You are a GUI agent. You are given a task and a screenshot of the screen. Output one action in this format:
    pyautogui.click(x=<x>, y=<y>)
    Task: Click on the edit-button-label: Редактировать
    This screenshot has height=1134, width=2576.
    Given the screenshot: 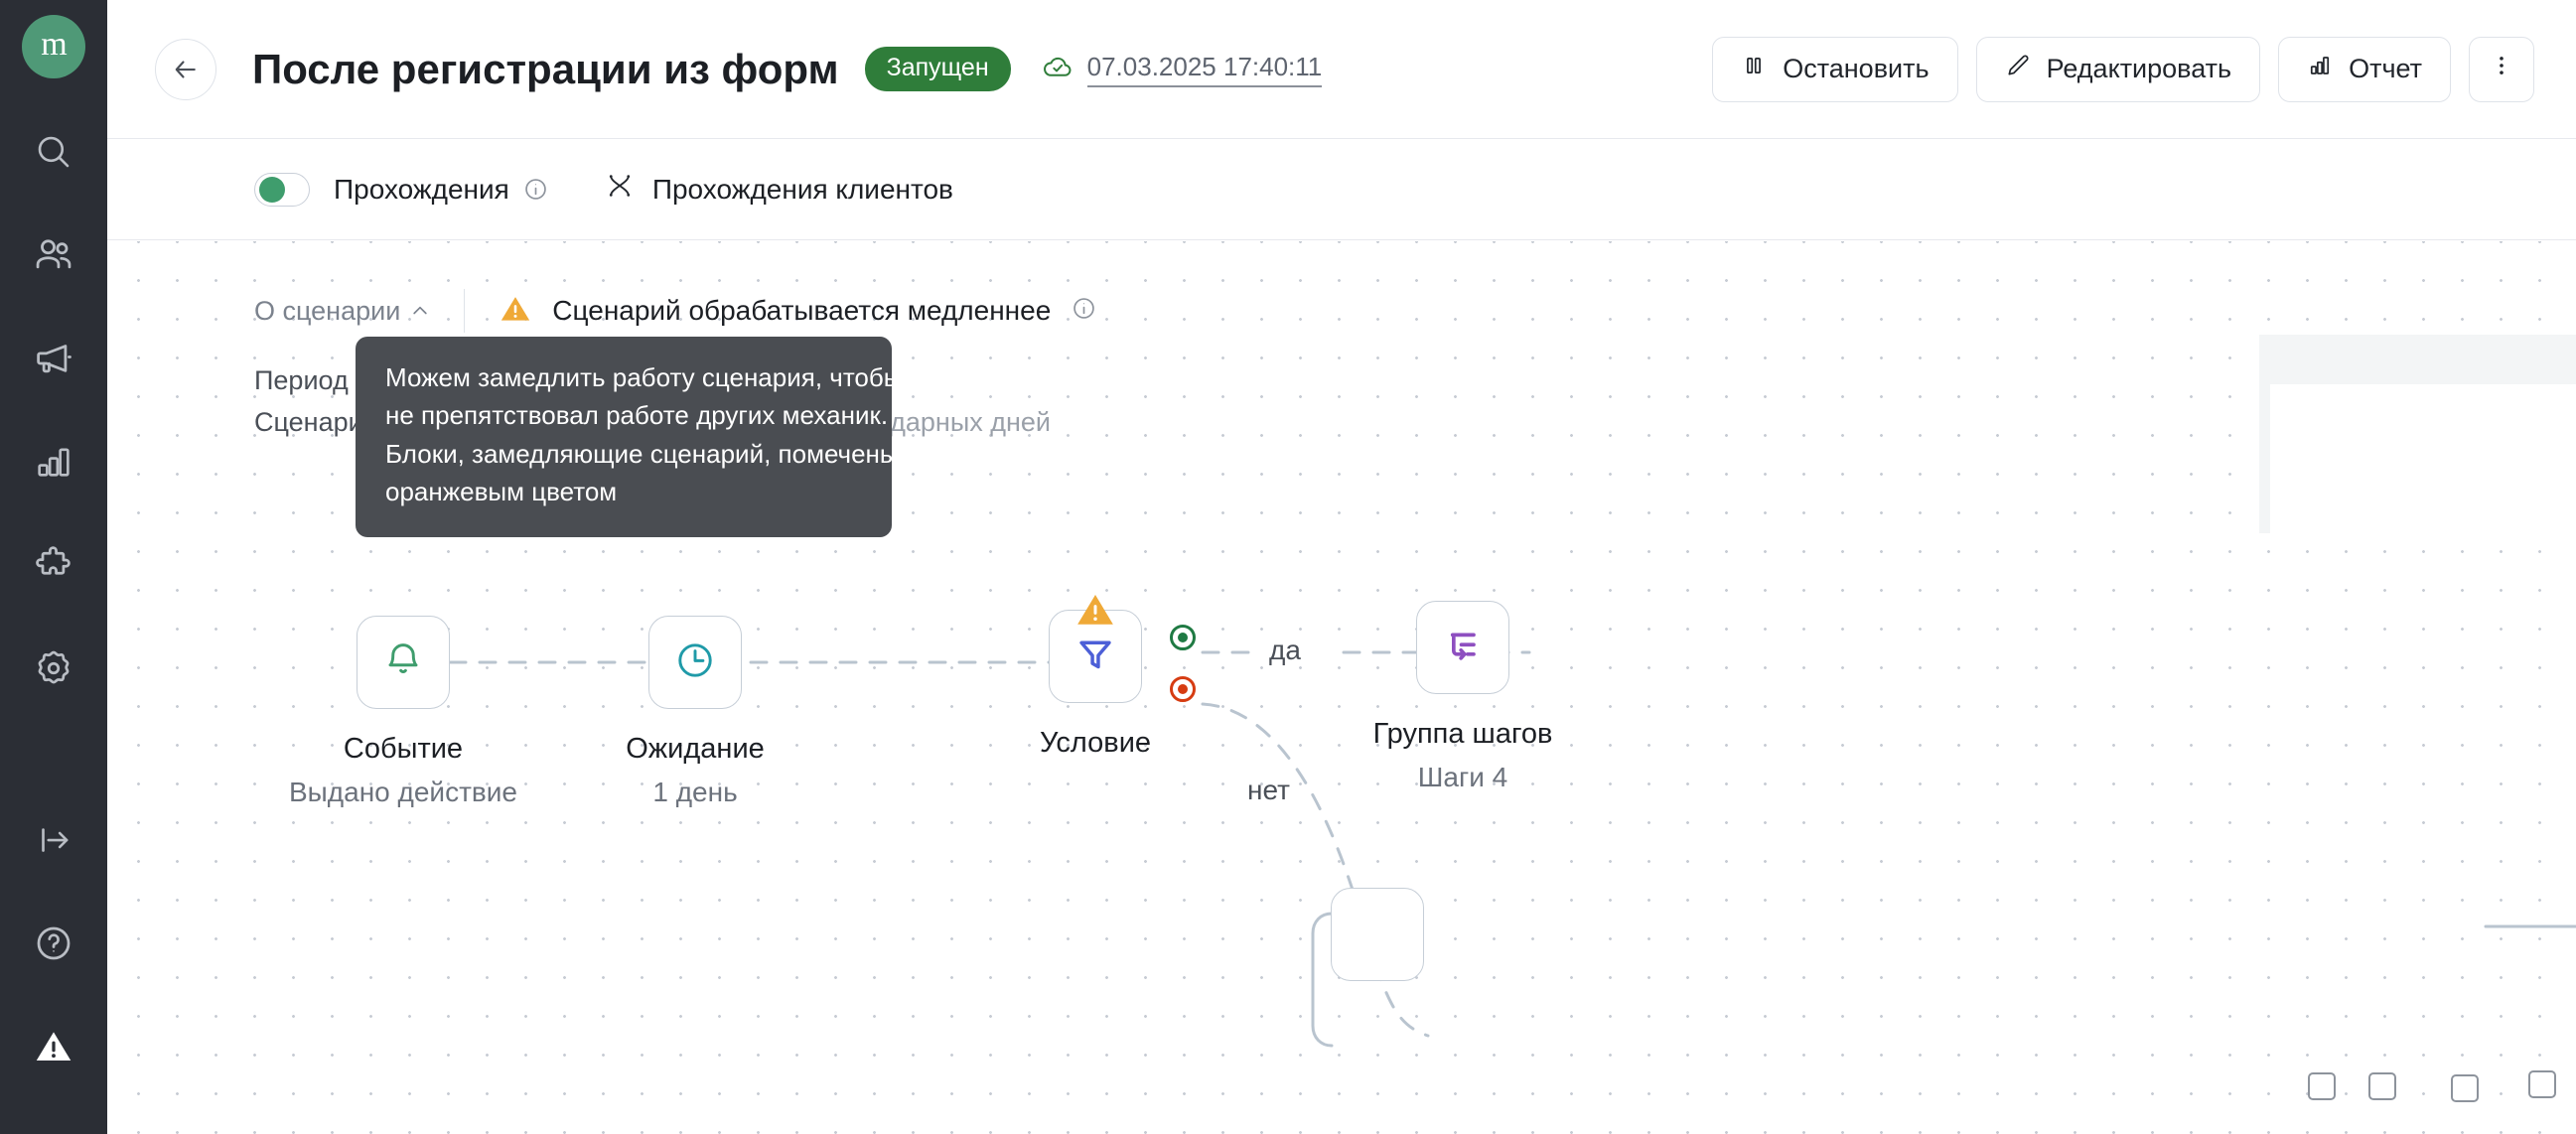 What is the action you would take?
    pyautogui.click(x=2139, y=68)
    